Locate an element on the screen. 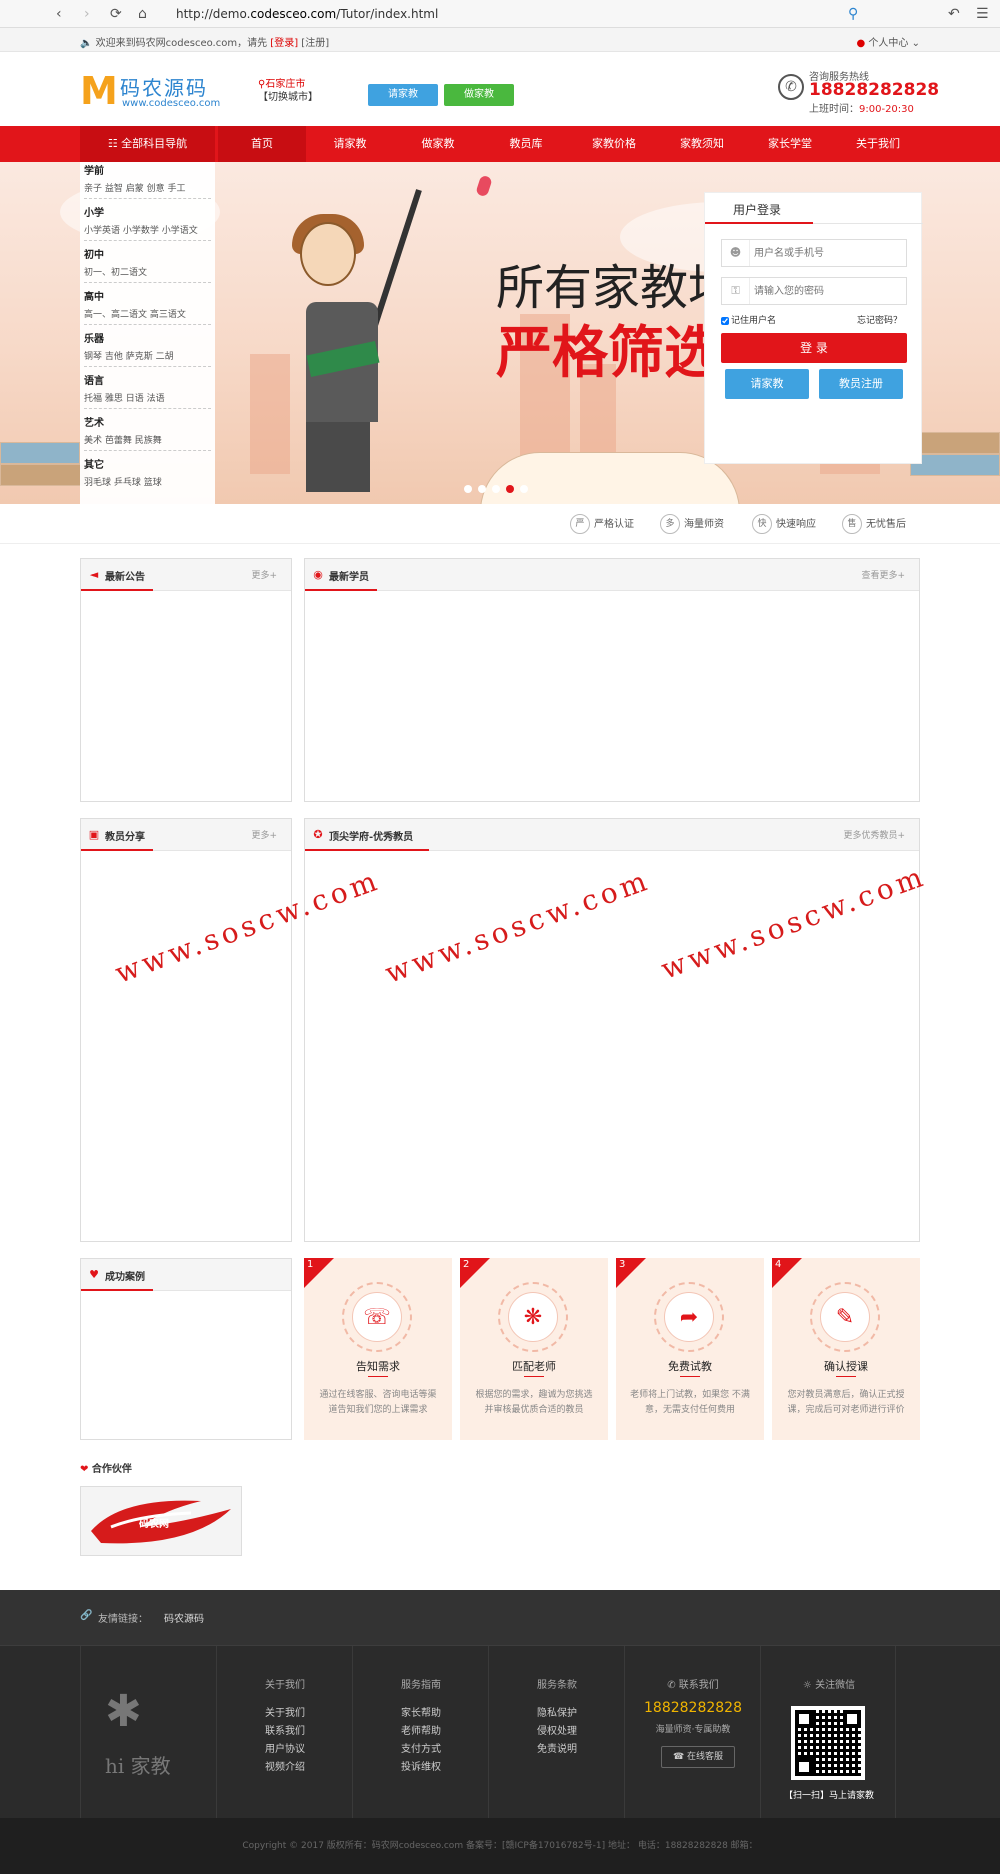  document-icon: ✎ is located at coordinates (845, 1317).